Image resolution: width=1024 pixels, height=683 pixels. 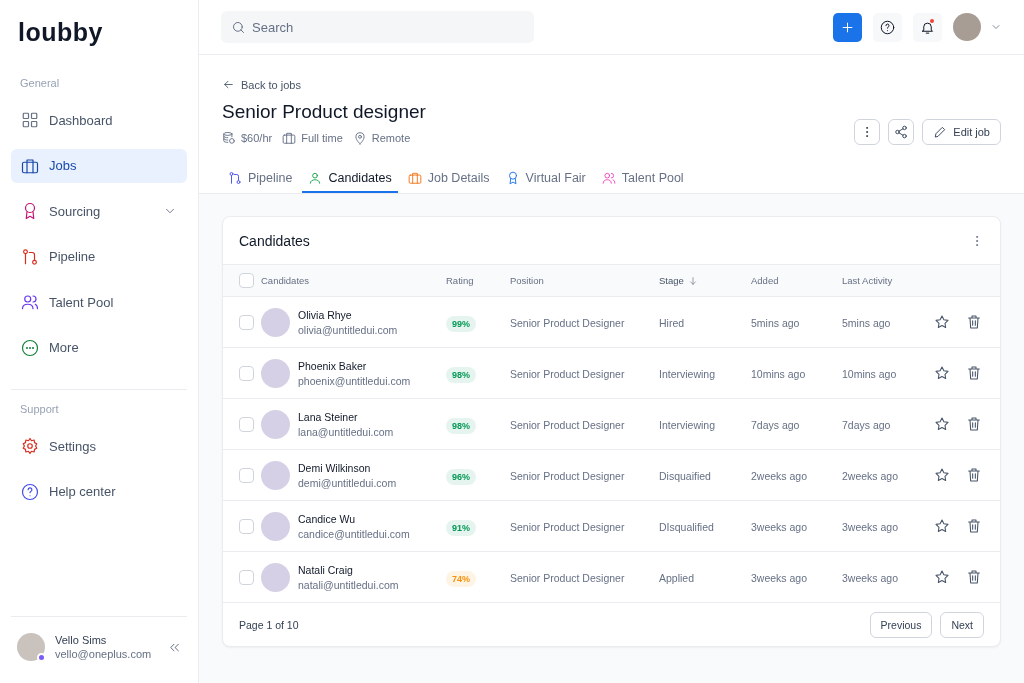 What do you see at coordinates (391, 138) in the screenshot?
I see `job-detail: Remote` at bounding box center [391, 138].